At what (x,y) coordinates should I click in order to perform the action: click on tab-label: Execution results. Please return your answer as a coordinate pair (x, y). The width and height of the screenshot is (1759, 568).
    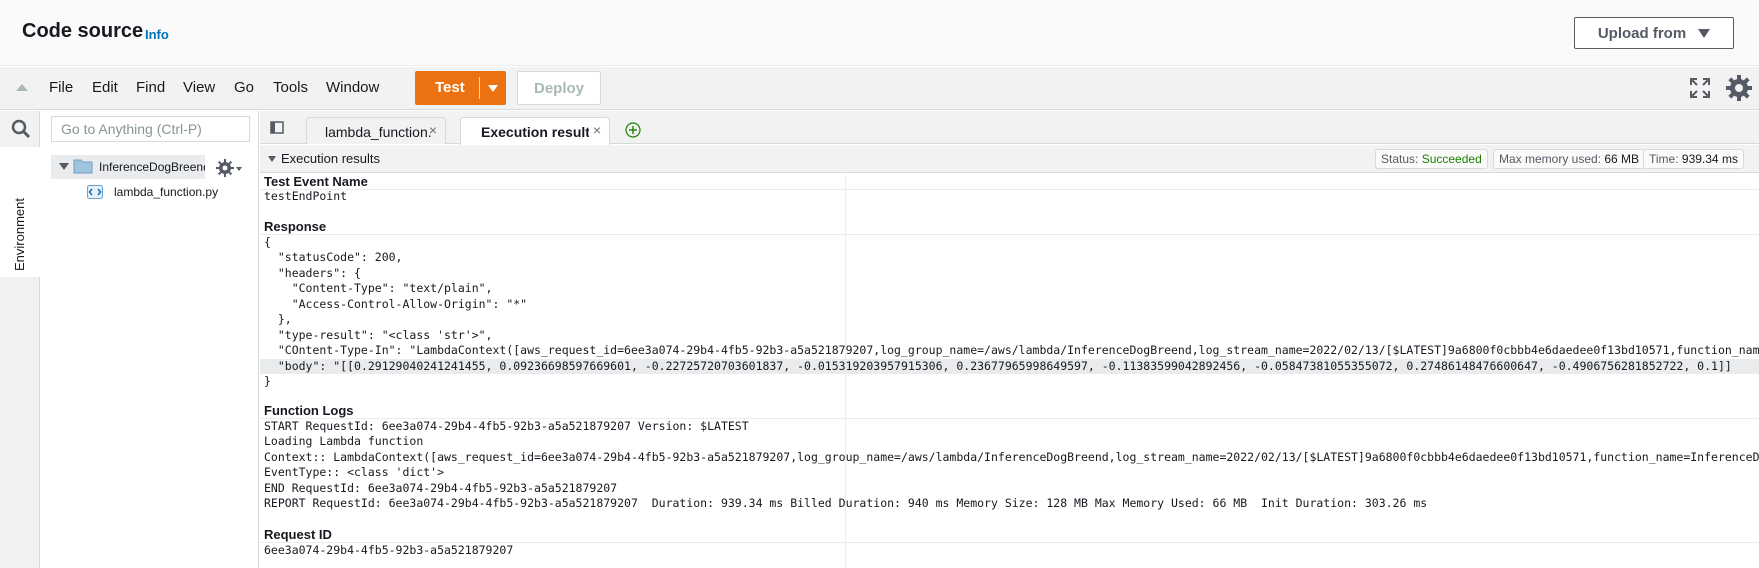
    Looking at the image, I should click on (535, 132).